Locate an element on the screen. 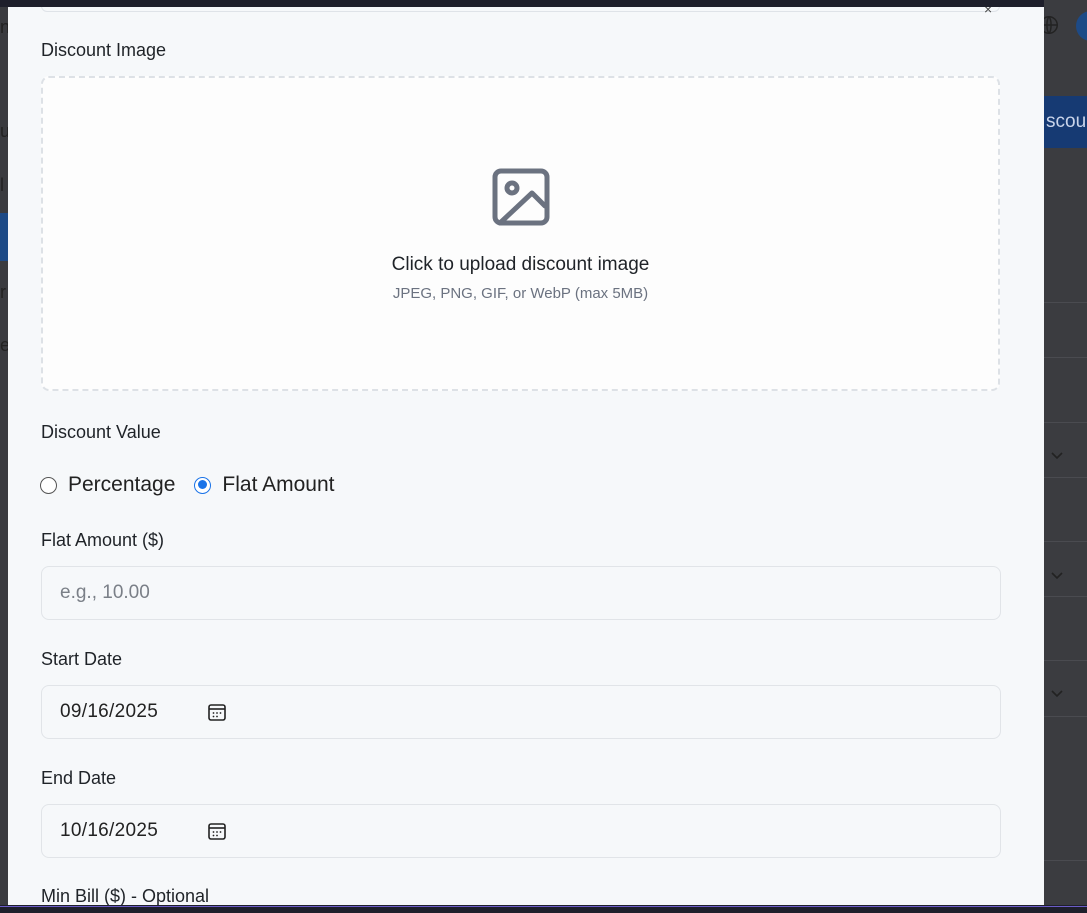 This screenshot has height=913, width=1087. discount-value-label: Discount Value is located at coordinates (101, 432).